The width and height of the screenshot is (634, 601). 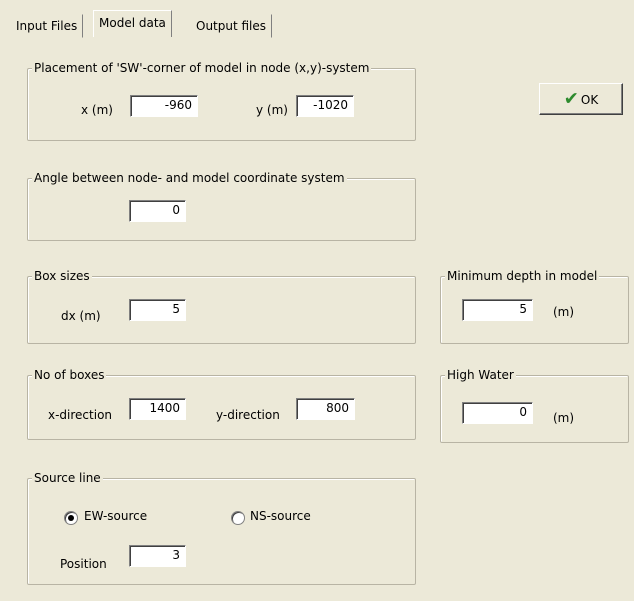 What do you see at coordinates (115, 516) in the screenshot?
I see `ew-source-label: EW-source` at bounding box center [115, 516].